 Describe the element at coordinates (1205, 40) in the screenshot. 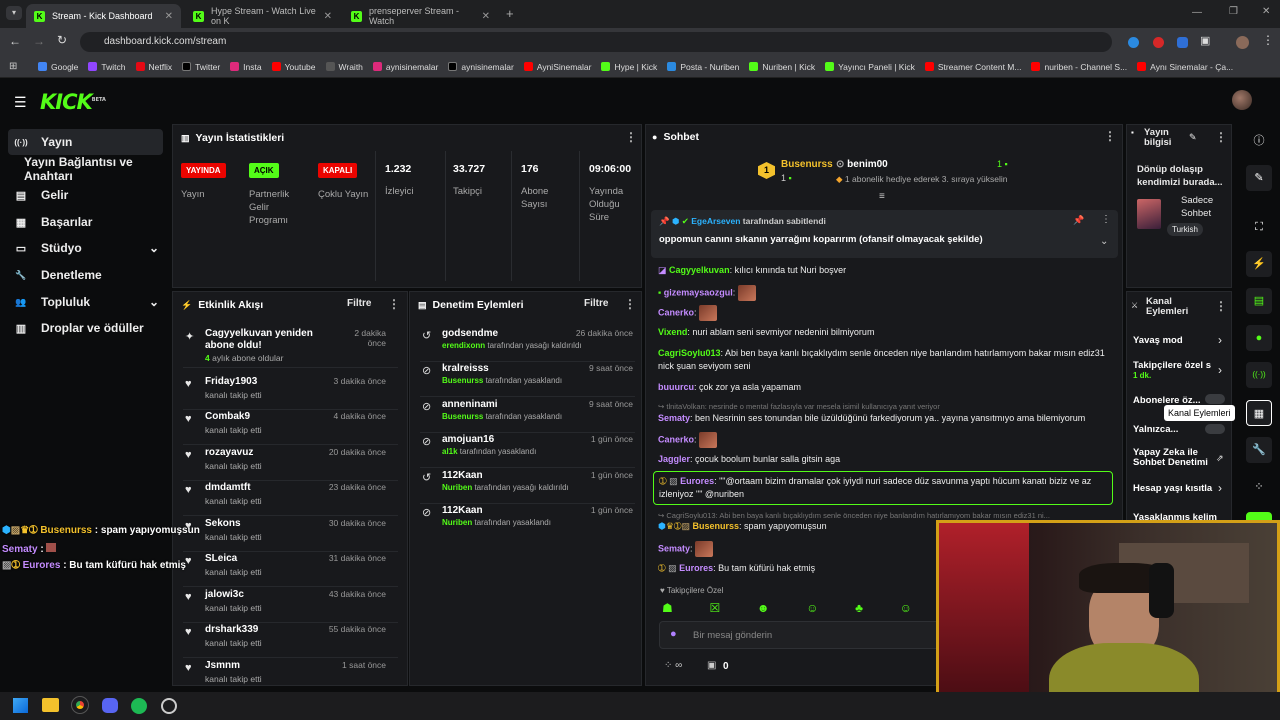

I see `extensions-puzzle-icon: ▣` at that location.